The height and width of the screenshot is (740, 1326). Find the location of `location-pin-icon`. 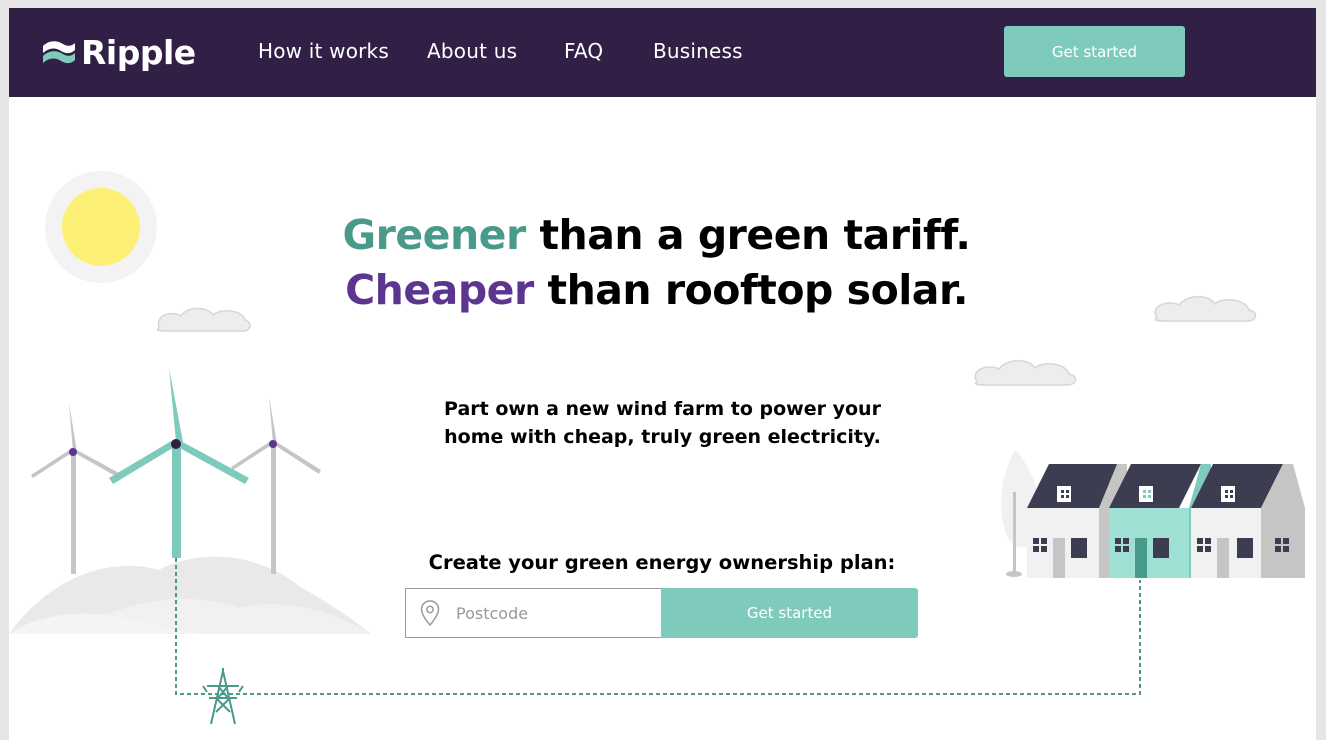

location-pin-icon is located at coordinates (430, 613).